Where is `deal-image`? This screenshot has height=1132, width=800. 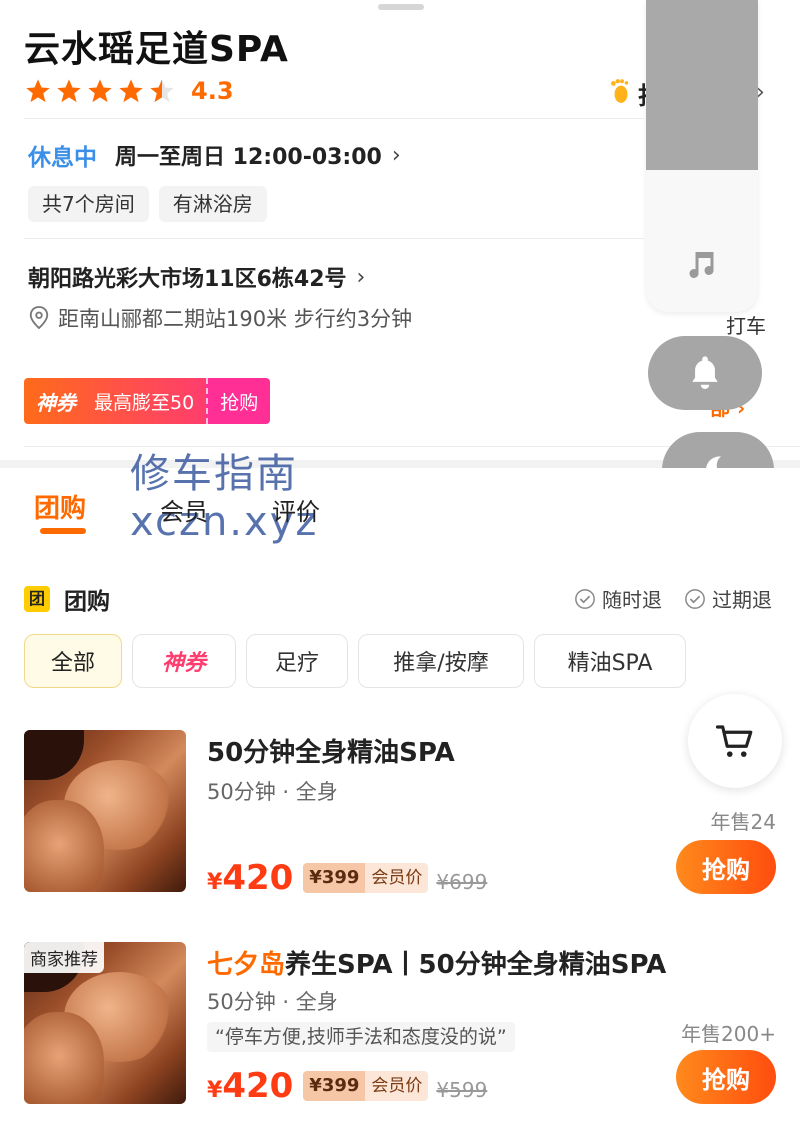 deal-image is located at coordinates (105, 811).